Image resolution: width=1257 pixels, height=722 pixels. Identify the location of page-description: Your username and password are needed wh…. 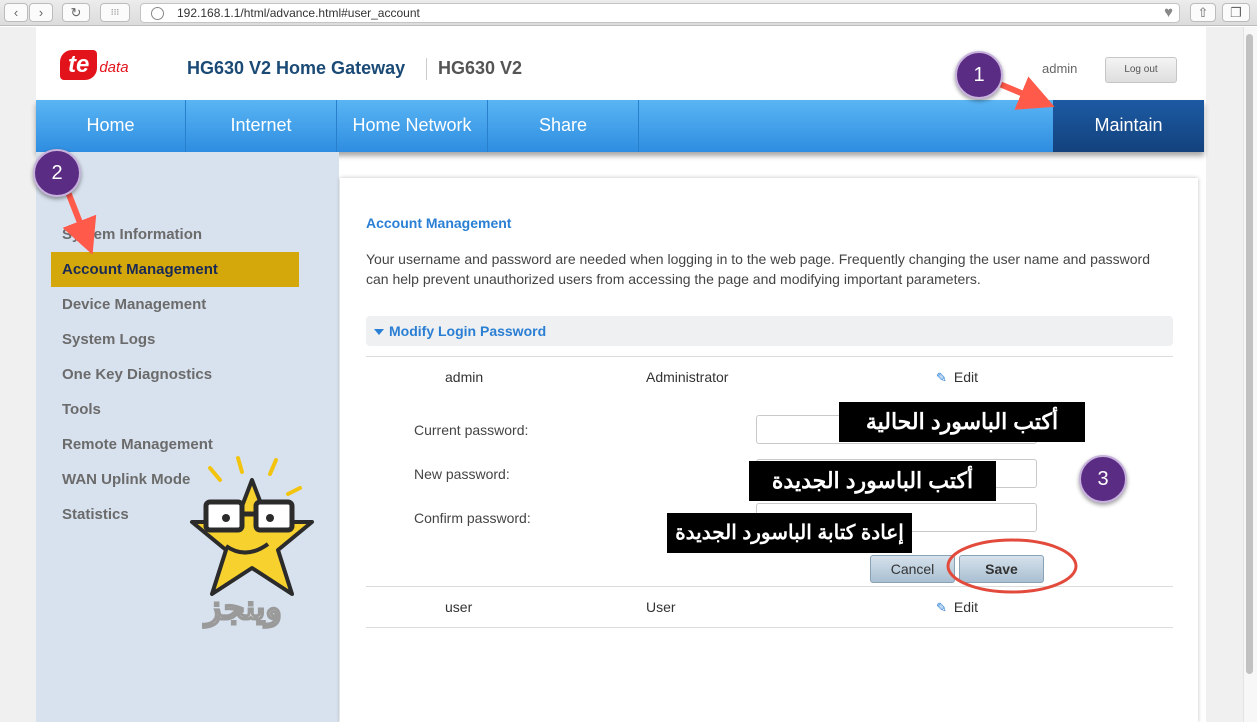
(758, 269).